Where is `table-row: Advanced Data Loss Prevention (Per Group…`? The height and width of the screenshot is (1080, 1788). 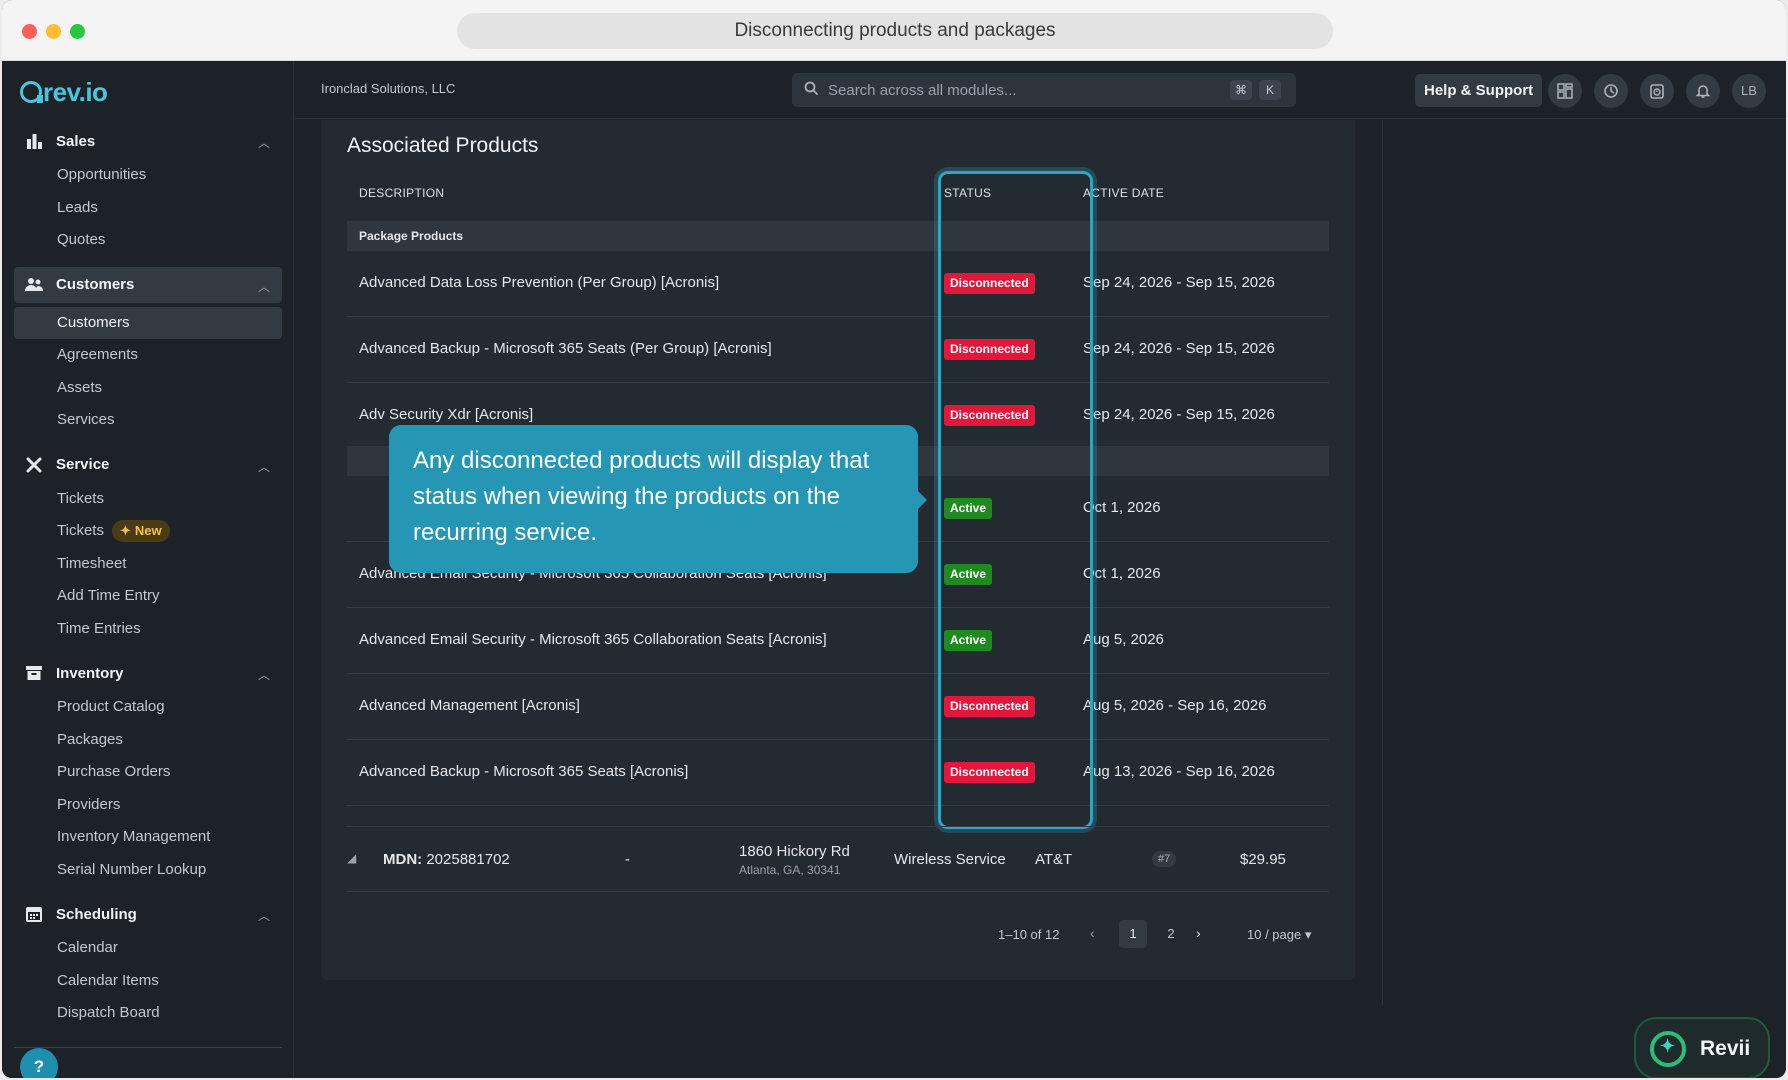
table-row: Advanced Data Loss Prevention (Per Group… is located at coordinates (838, 284).